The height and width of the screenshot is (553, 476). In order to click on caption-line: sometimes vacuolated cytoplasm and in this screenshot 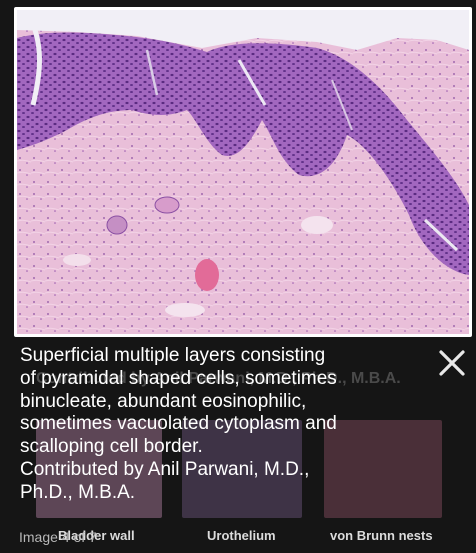, I will do `click(178, 424)`.